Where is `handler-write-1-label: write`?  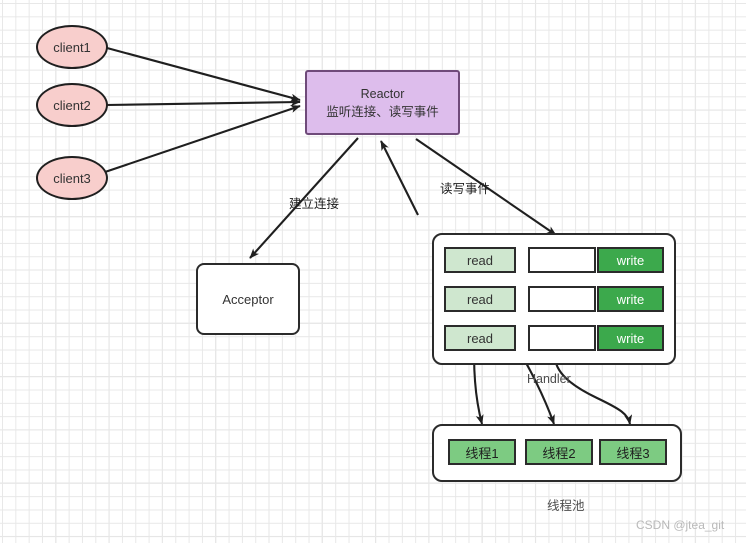 handler-write-1-label: write is located at coordinates (630, 260).